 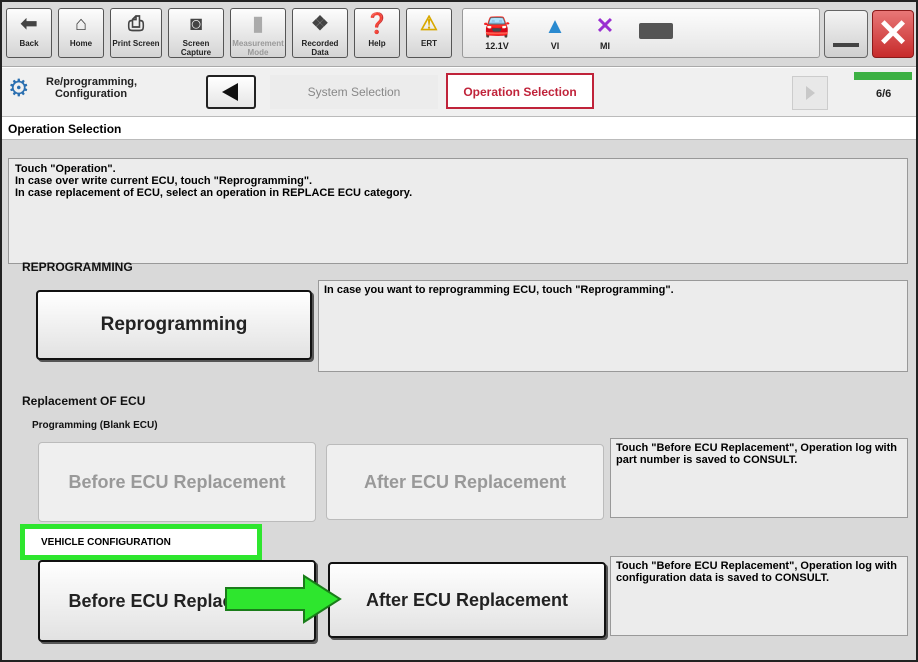 I want to click on title-bar: Operation Selection, so click(x=459, y=129).